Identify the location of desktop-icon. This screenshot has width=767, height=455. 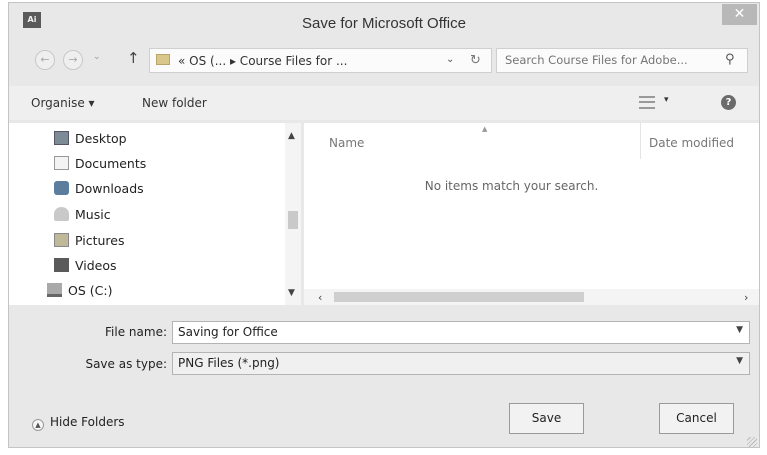
(61, 138).